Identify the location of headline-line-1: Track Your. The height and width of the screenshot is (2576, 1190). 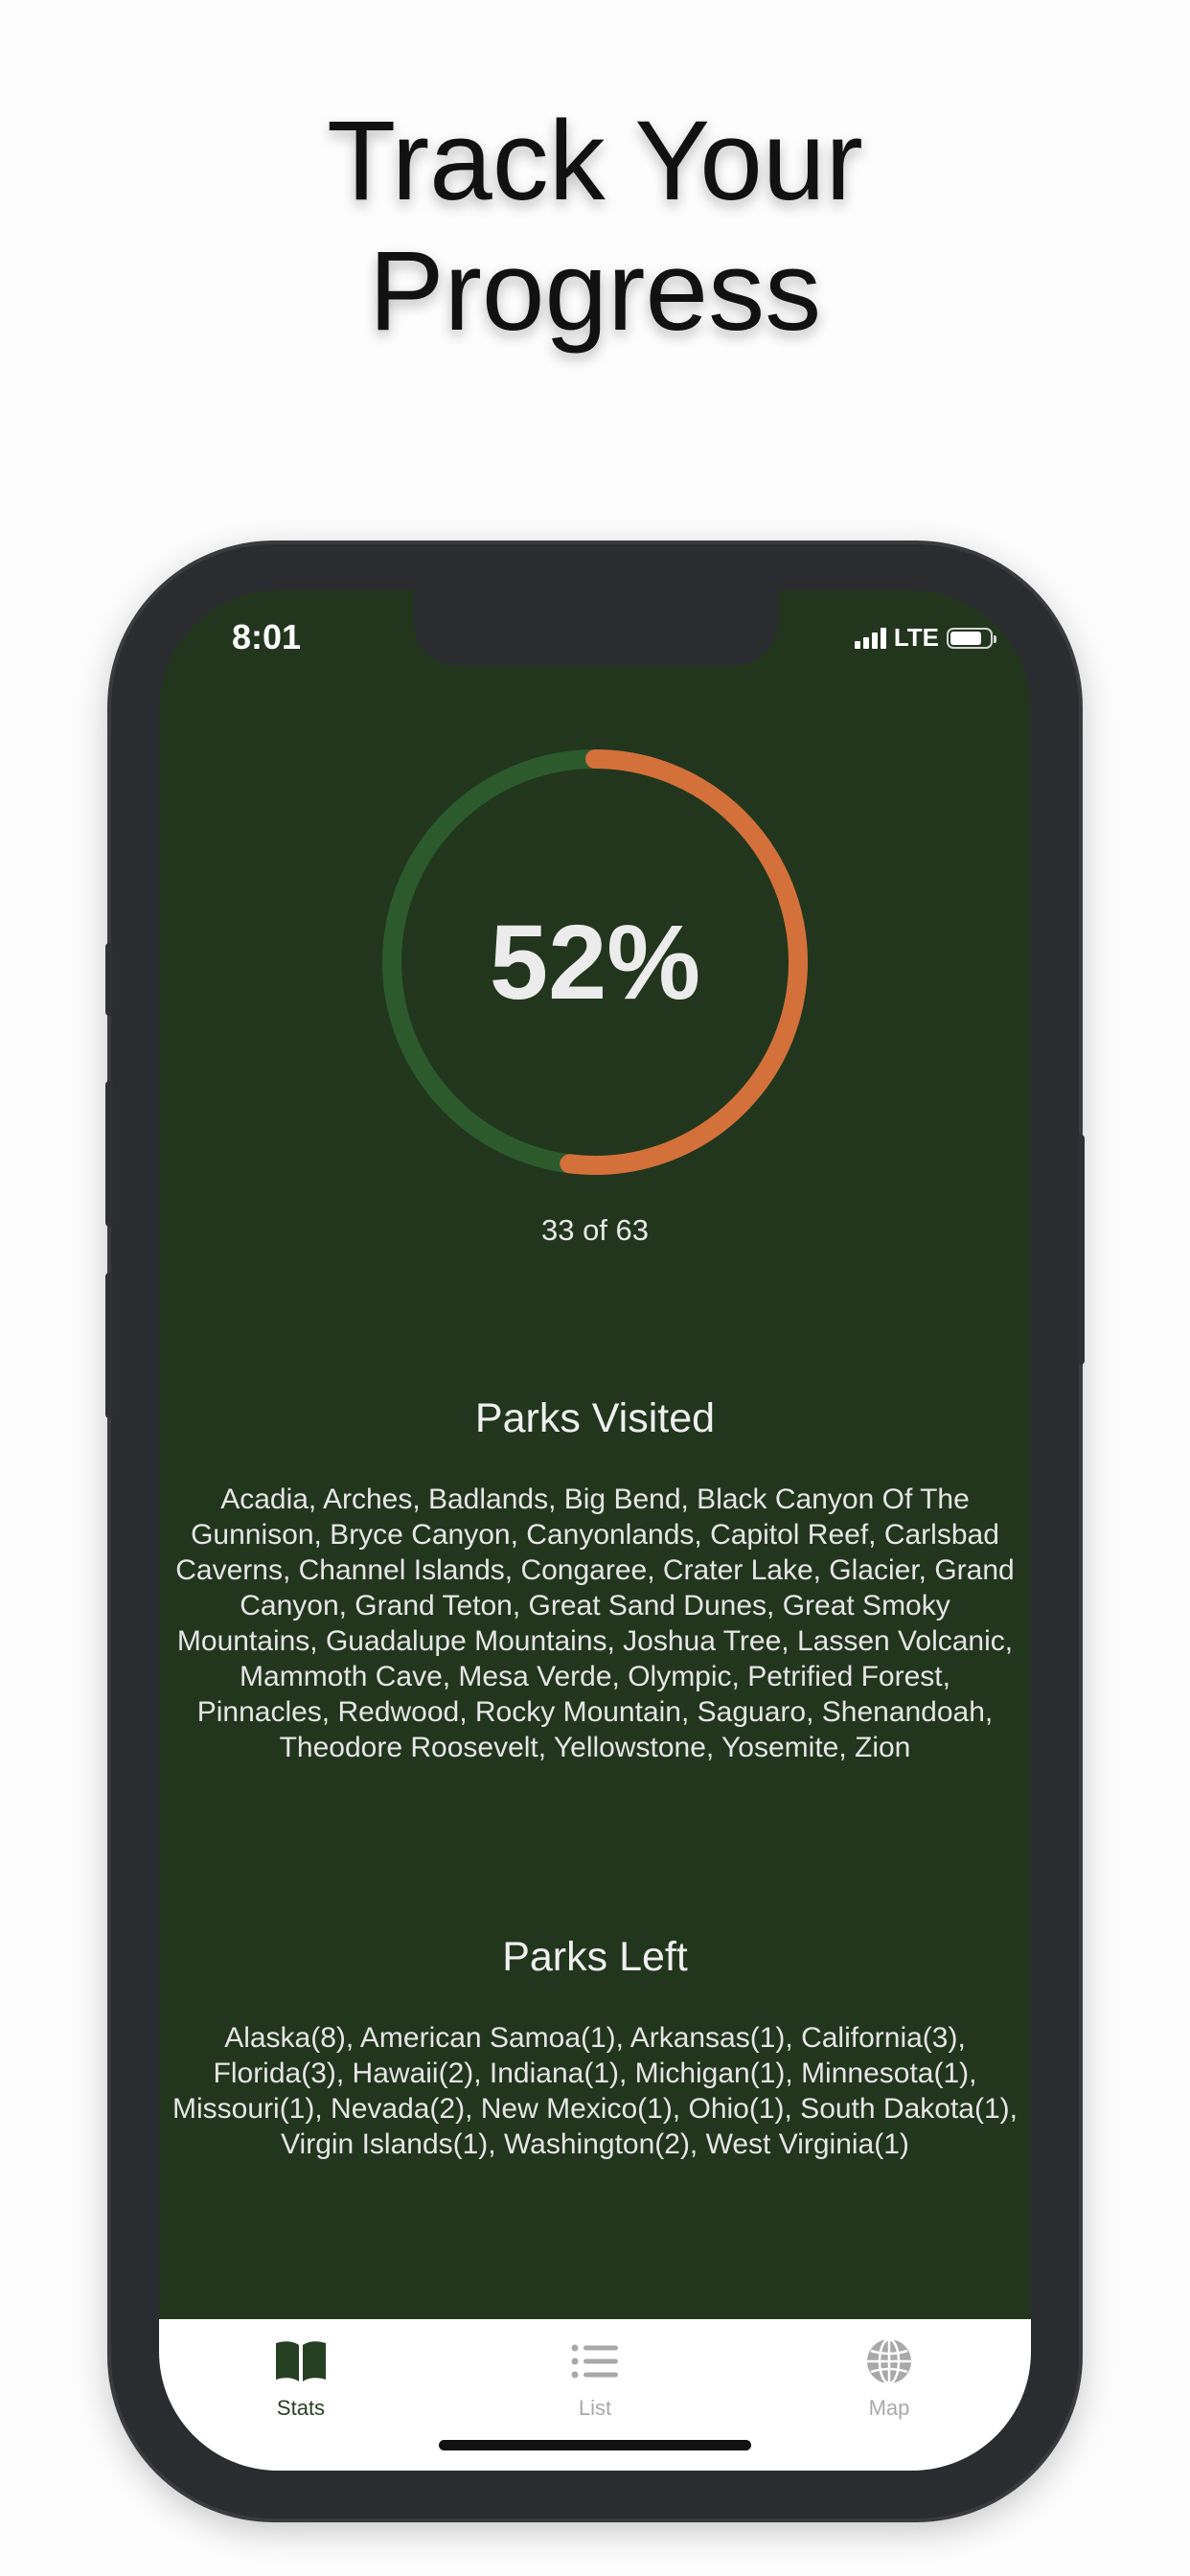
(595, 161).